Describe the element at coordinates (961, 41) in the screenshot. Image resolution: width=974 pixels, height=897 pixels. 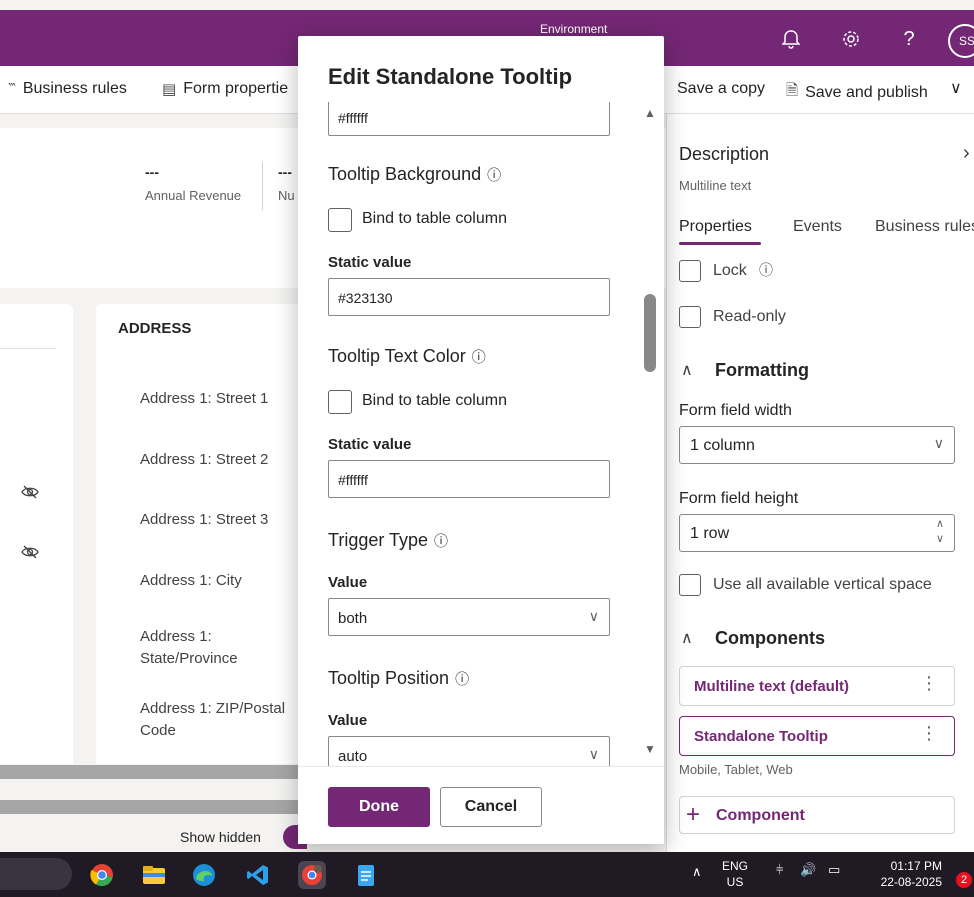
I see `avatar: SS` at that location.